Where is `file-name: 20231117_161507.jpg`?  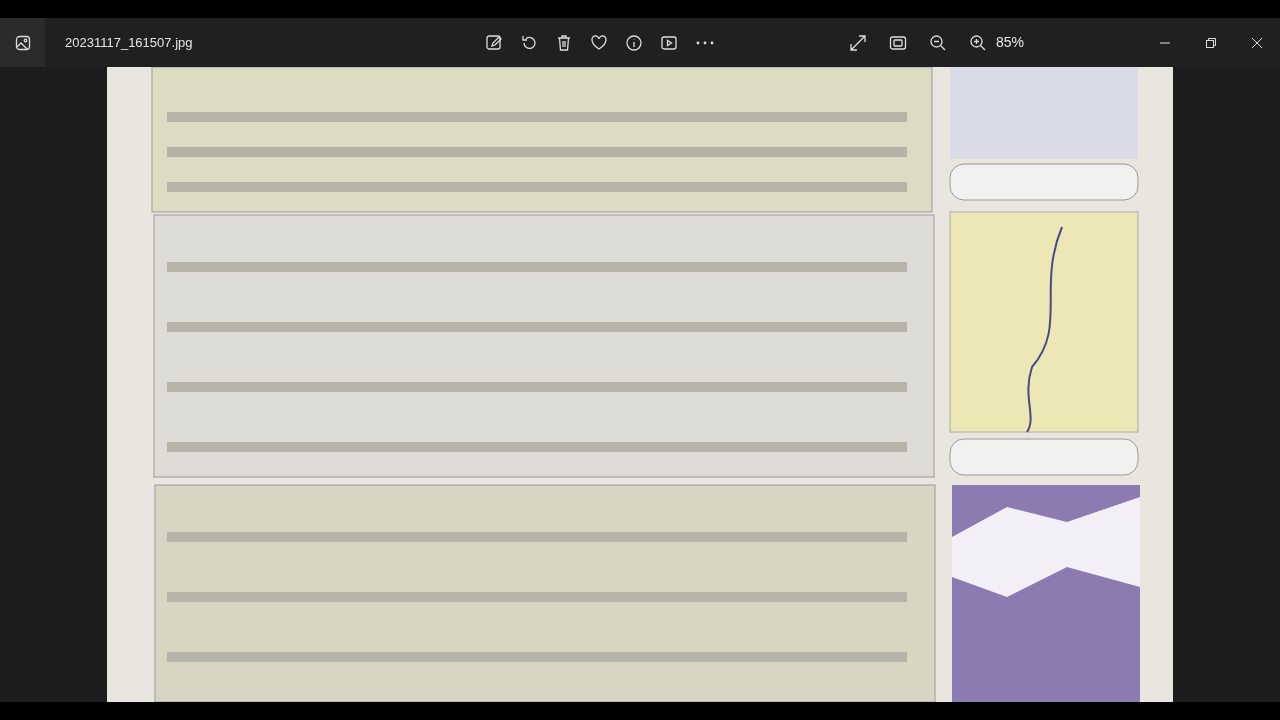 file-name: 20231117_161507.jpg is located at coordinates (129, 42).